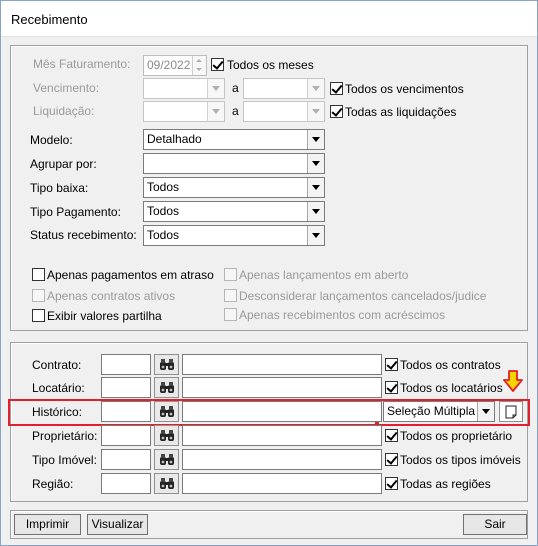 This screenshot has height=546, width=538. Describe the element at coordinates (282, 364) in the screenshot. I see `contrato-description-input` at that location.